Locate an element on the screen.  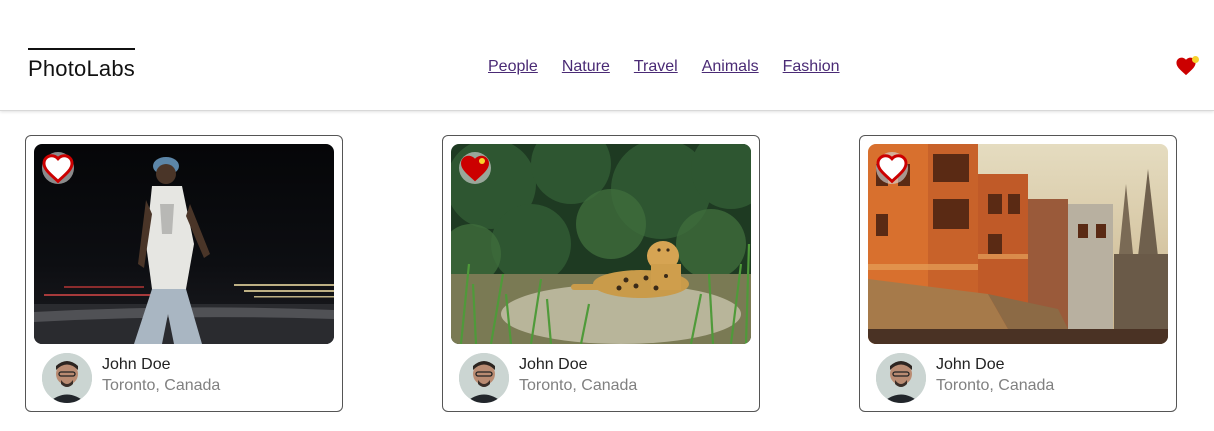
photo-man-night is located at coordinates (184, 244).